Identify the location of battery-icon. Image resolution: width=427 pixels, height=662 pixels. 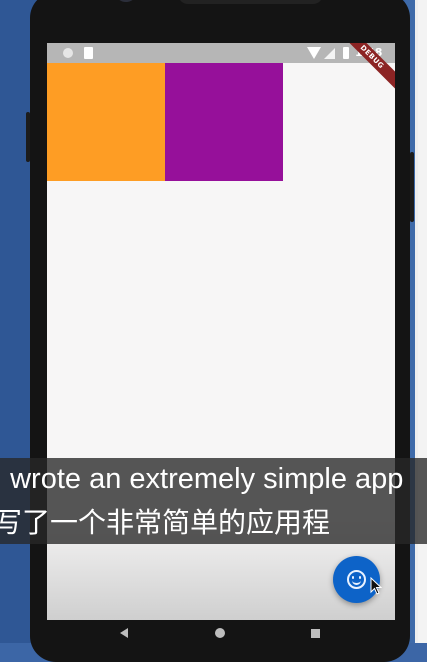
(346, 53).